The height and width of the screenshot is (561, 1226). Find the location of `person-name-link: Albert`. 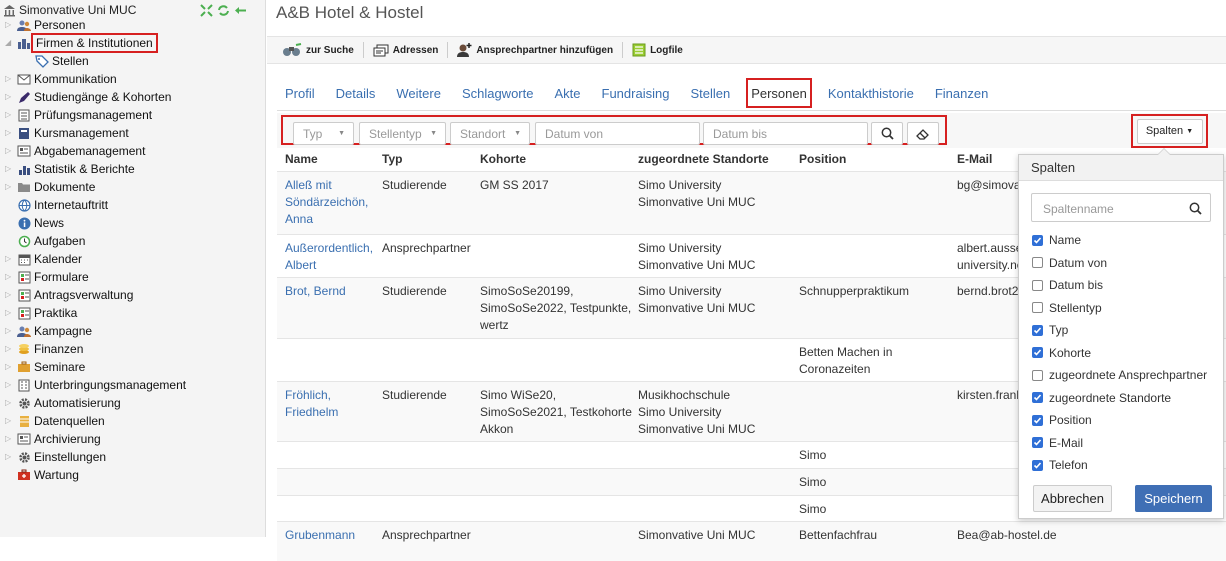

person-name-link: Albert is located at coordinates (300, 265).